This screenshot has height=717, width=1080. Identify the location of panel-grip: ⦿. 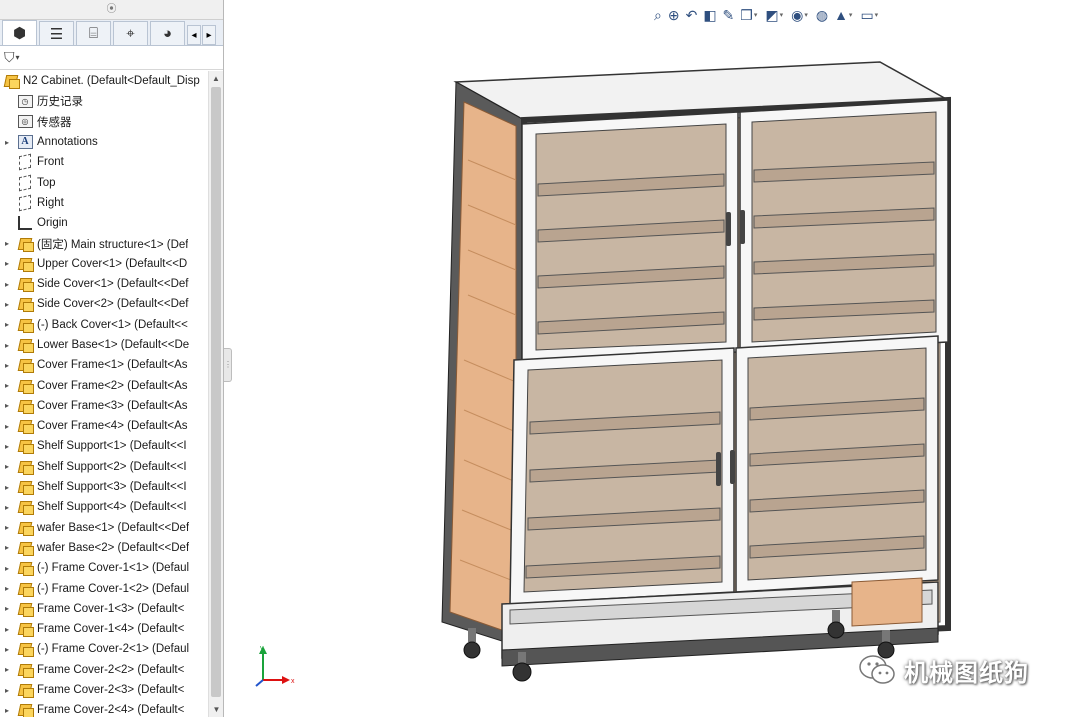
(111, 10).